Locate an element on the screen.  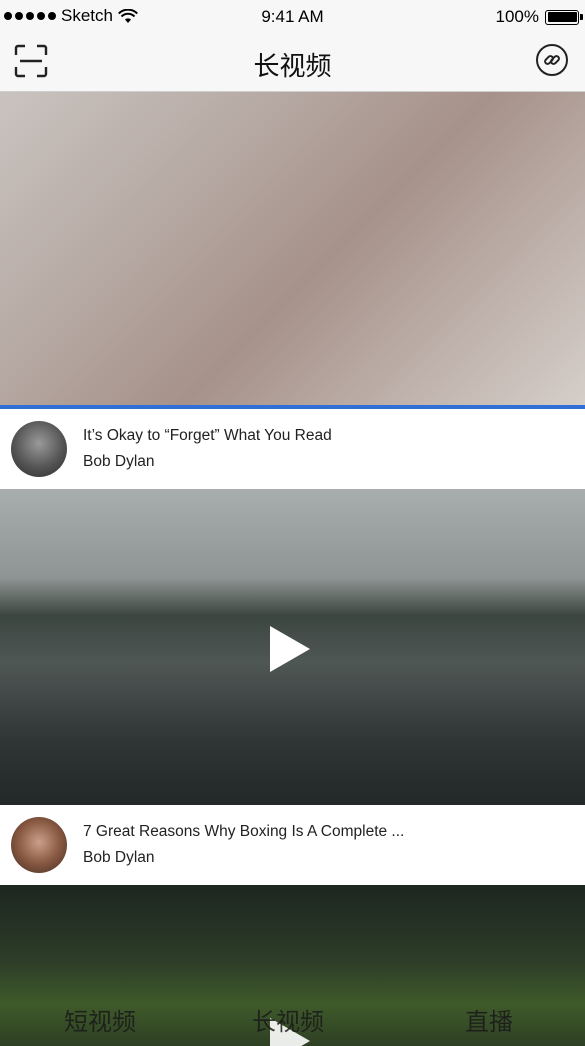
video-title: It’s Okay to “Forget” What You Read is located at coordinates (207, 435).